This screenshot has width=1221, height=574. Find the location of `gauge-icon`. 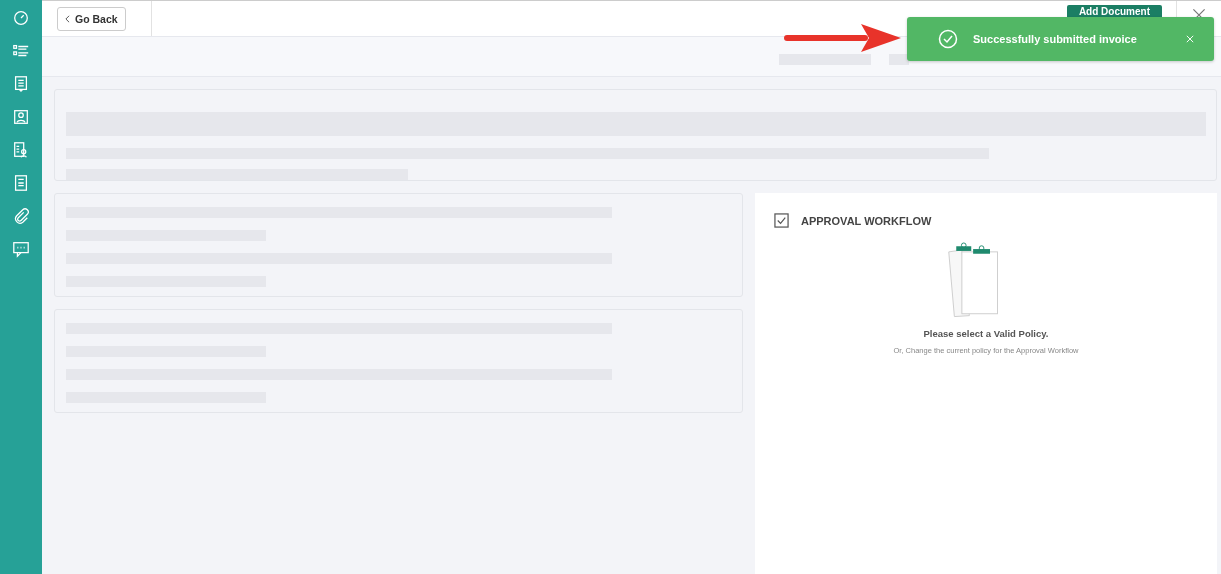

gauge-icon is located at coordinates (21, 18).